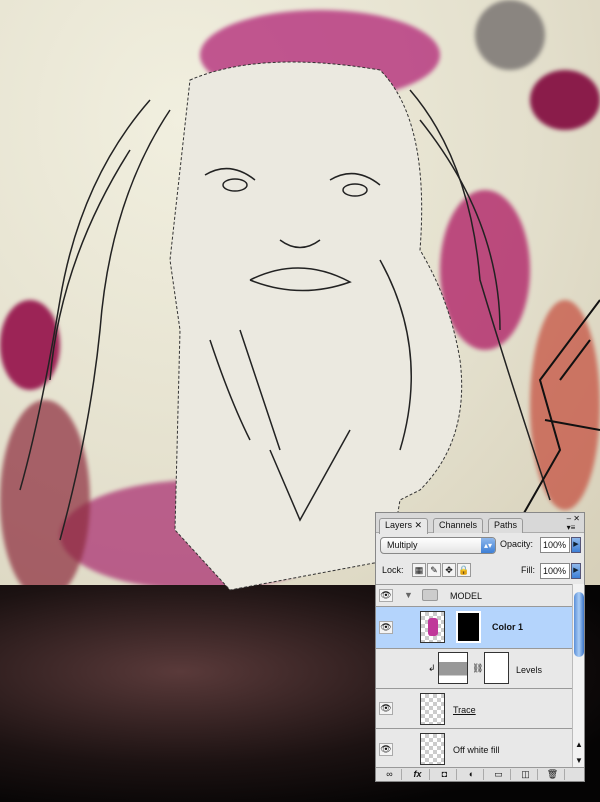 The width and height of the screenshot is (600, 802). Describe the element at coordinates (418, 774) in the screenshot. I see `fx-icon: fx` at that location.